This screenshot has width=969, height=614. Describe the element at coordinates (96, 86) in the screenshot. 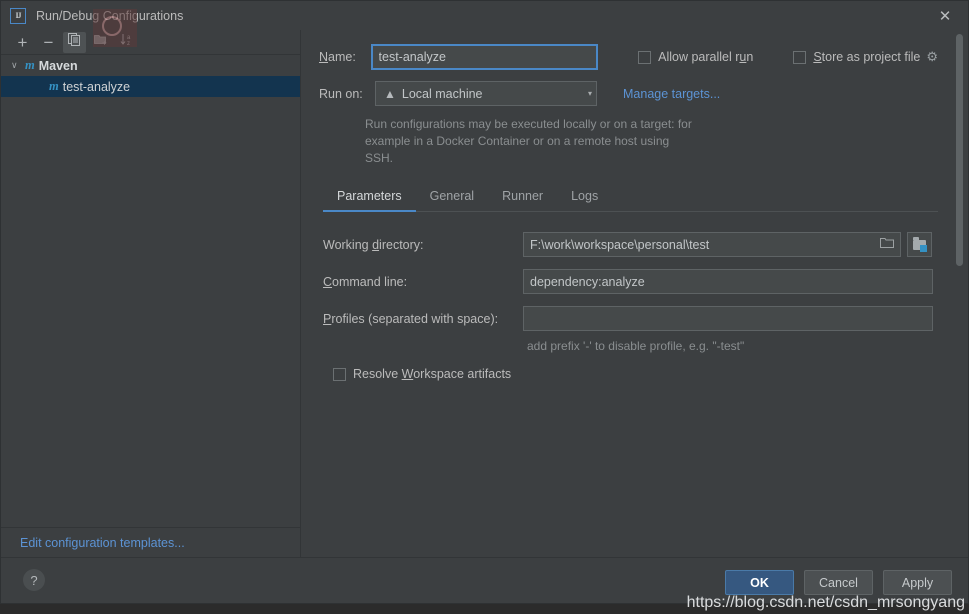

I see `tree-item-label: test-analyze` at that location.